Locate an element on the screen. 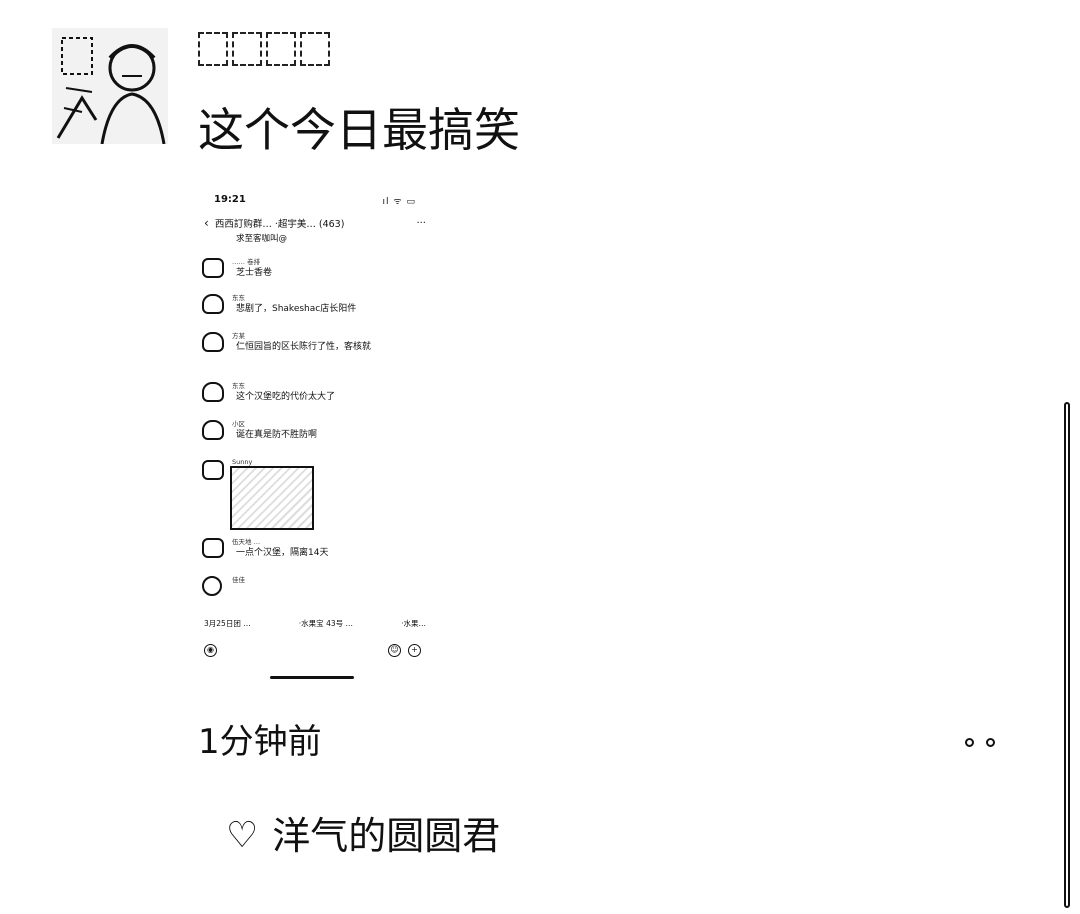 The width and height of the screenshot is (1080, 914). chat-text: 仁恒园旨的区长陈行了性，客核就 is located at coordinates (304, 347).